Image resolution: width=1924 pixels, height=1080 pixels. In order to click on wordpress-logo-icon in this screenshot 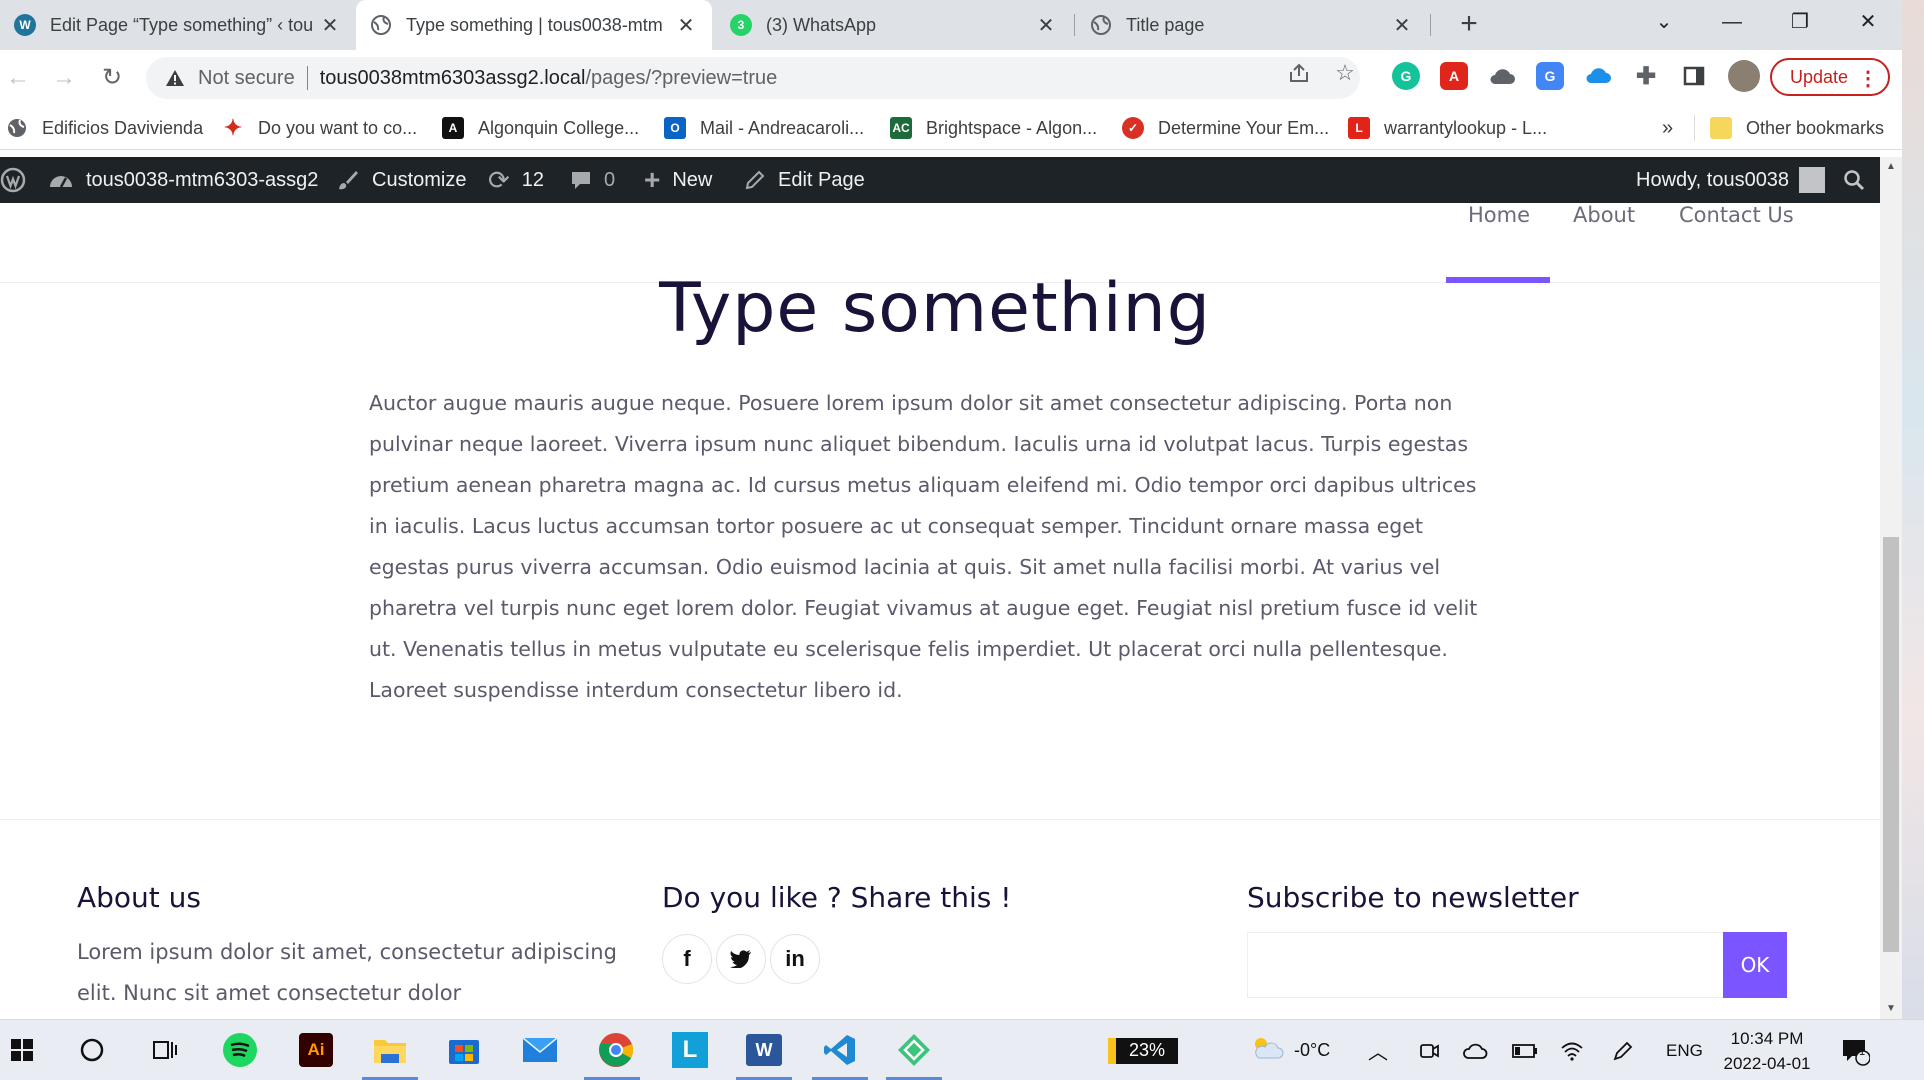, I will do `click(13, 180)`.